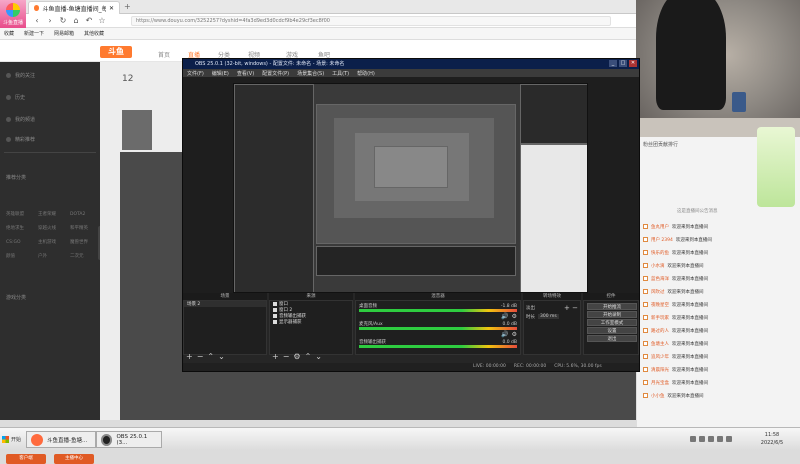 The width and height of the screenshot is (800, 464). What do you see at coordinates (76, 21) in the screenshot?
I see `home-icon: ⌂` at bounding box center [76, 21].